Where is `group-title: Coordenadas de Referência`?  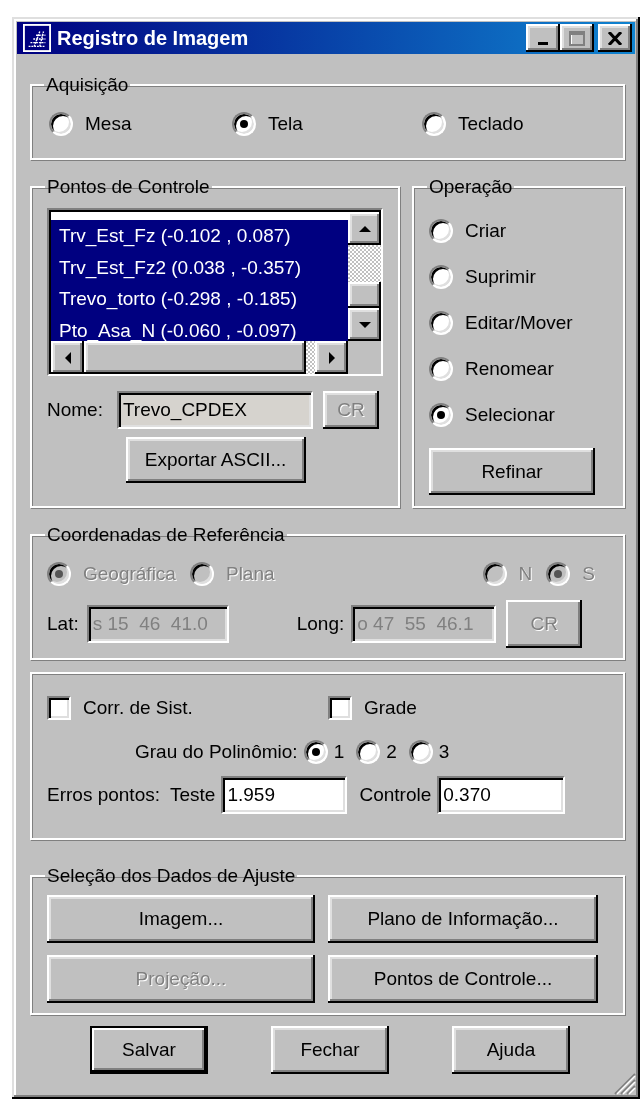 group-title: Coordenadas de Referência is located at coordinates (166, 535).